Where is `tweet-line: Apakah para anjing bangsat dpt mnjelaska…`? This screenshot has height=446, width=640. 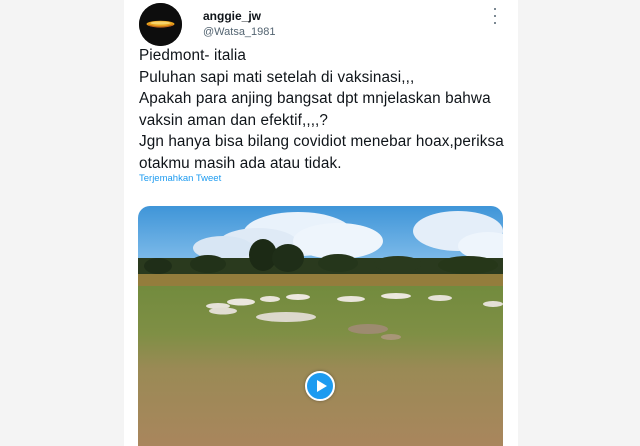 tweet-line: Apakah para anjing bangsat dpt mnjelaska… is located at coordinates (315, 98).